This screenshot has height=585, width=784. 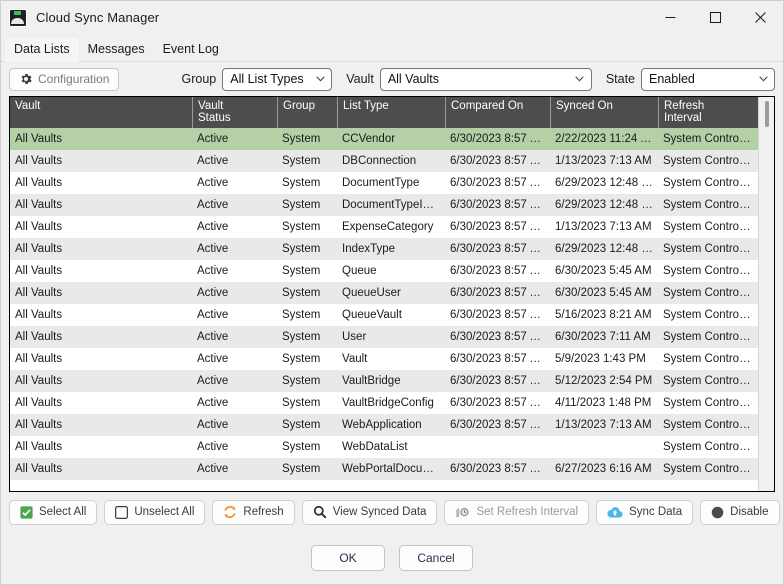 I want to click on group-filter-select: All List Types, so click(x=277, y=79).